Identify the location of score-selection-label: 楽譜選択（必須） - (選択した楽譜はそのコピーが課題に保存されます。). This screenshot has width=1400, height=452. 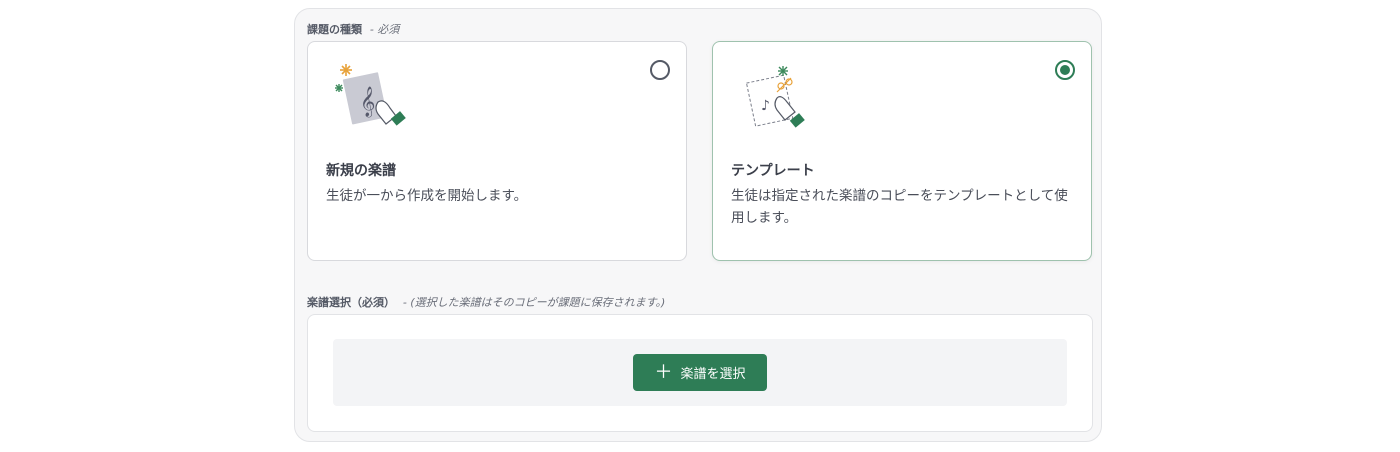
(486, 302).